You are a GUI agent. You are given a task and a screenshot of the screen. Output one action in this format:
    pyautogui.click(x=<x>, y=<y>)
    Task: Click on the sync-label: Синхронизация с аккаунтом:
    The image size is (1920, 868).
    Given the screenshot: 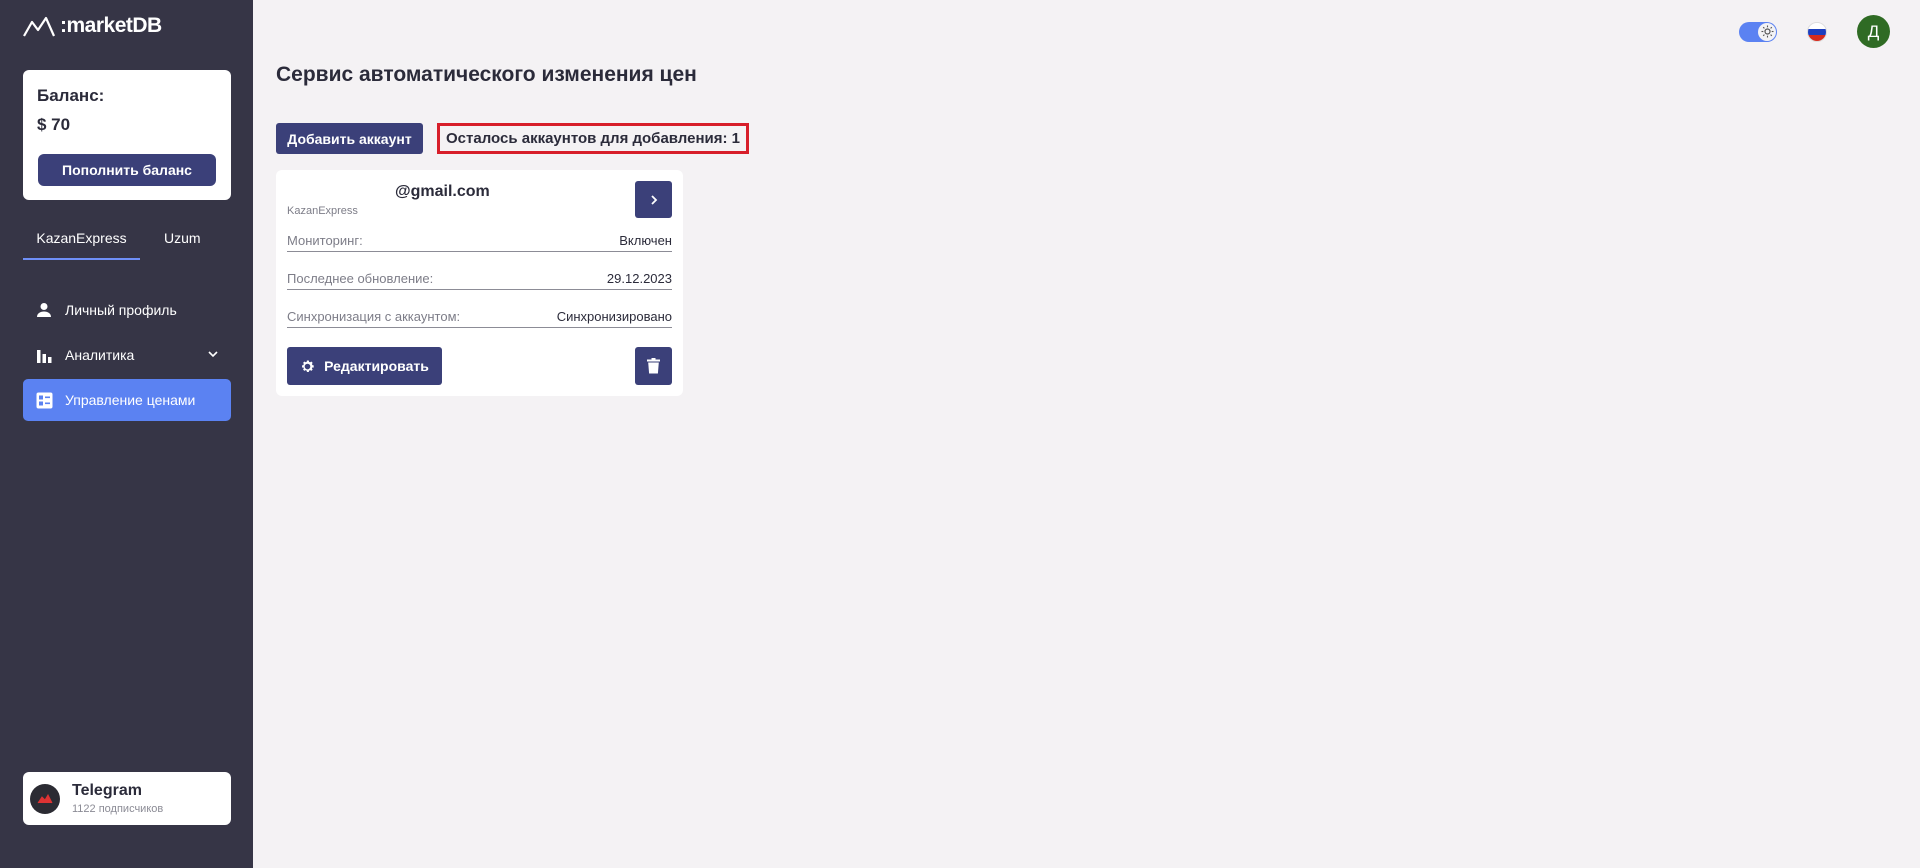 What is the action you would take?
    pyautogui.click(x=374, y=316)
    